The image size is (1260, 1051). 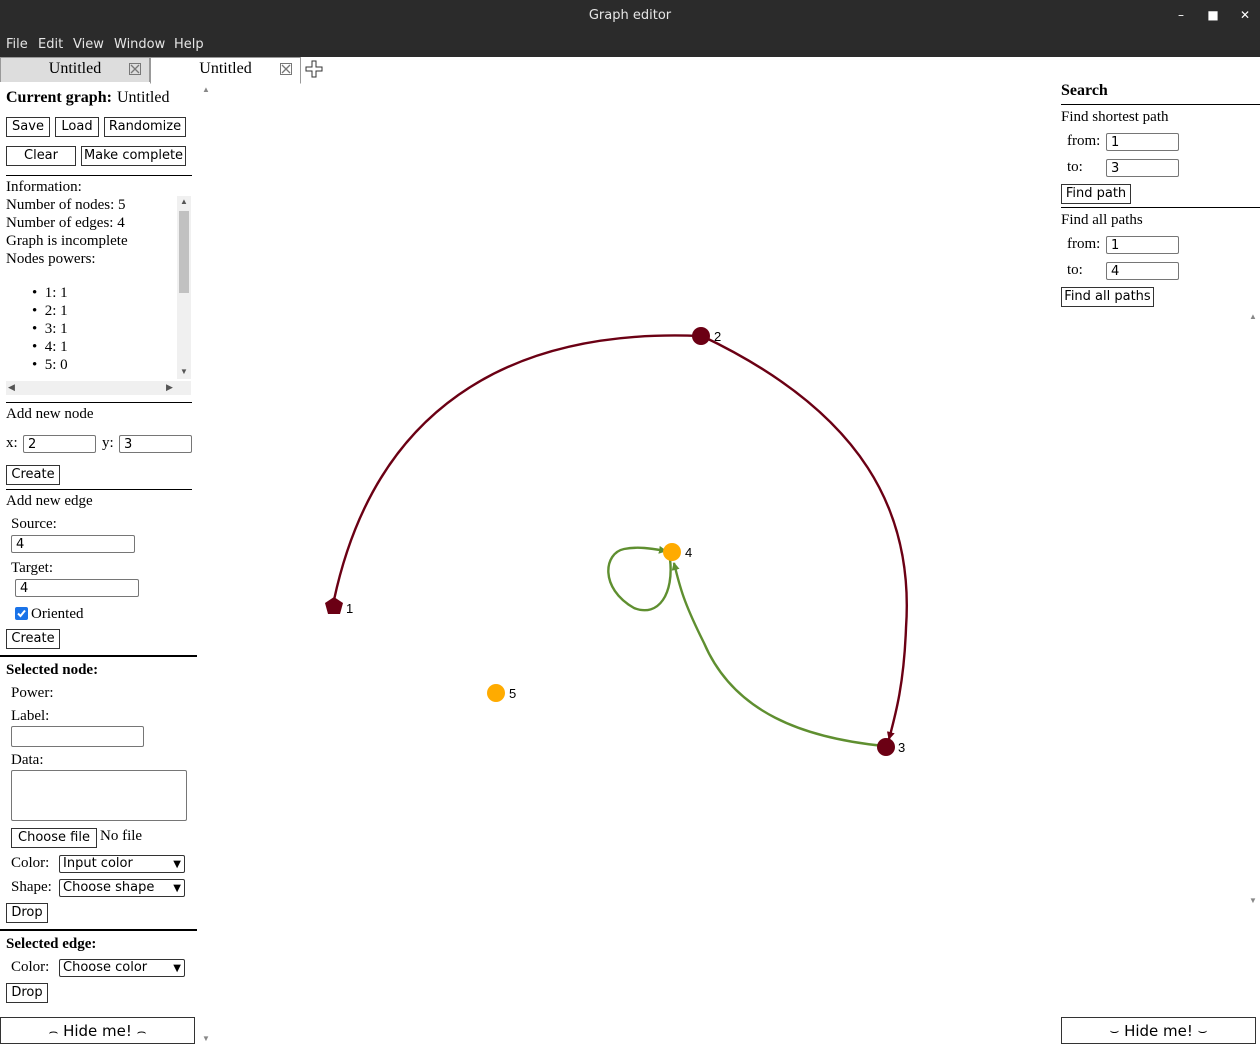 I want to click on target-label: Target:, so click(x=32, y=568).